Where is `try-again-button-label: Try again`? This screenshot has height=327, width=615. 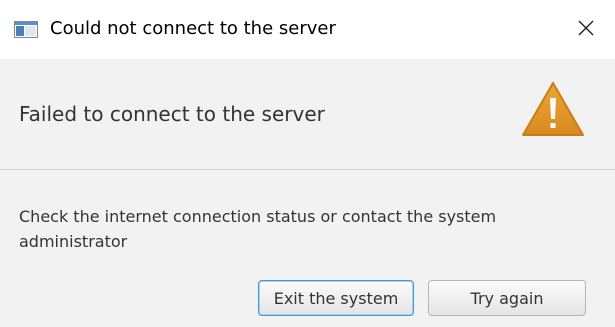 try-again-button-label: Try again is located at coordinates (507, 298).